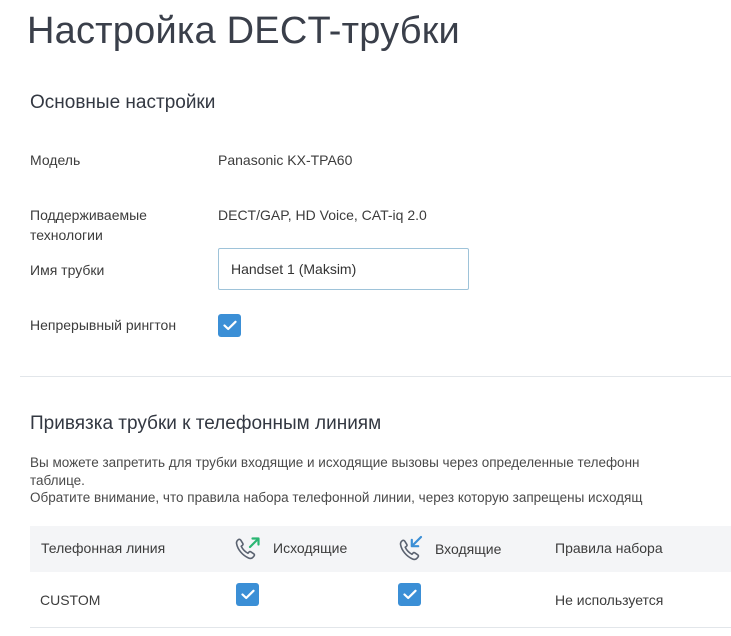 This screenshot has width=731, height=636. Describe the element at coordinates (70, 600) in the screenshot. I see `row-line-name: CUSTOM` at that location.